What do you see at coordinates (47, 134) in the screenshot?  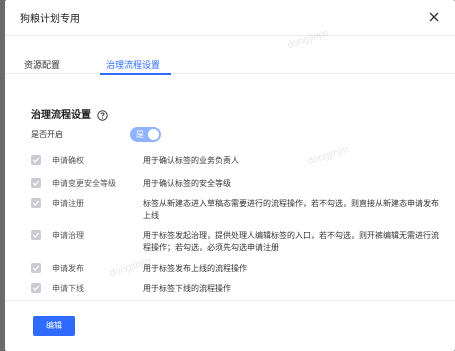 I see `enable-label: 是否开启` at bounding box center [47, 134].